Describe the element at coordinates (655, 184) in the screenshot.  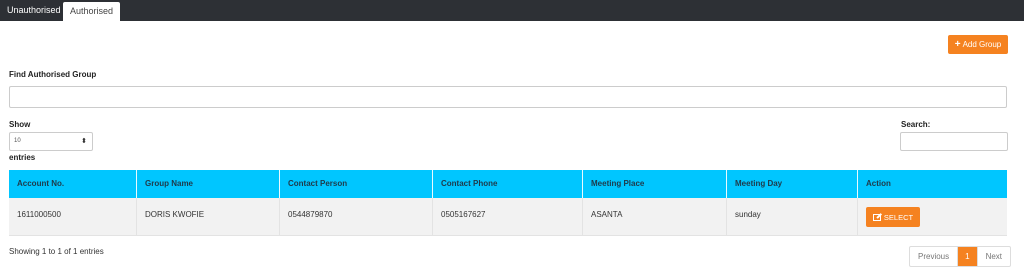
I see `column-header-meeting-place: Meeting Place` at that location.